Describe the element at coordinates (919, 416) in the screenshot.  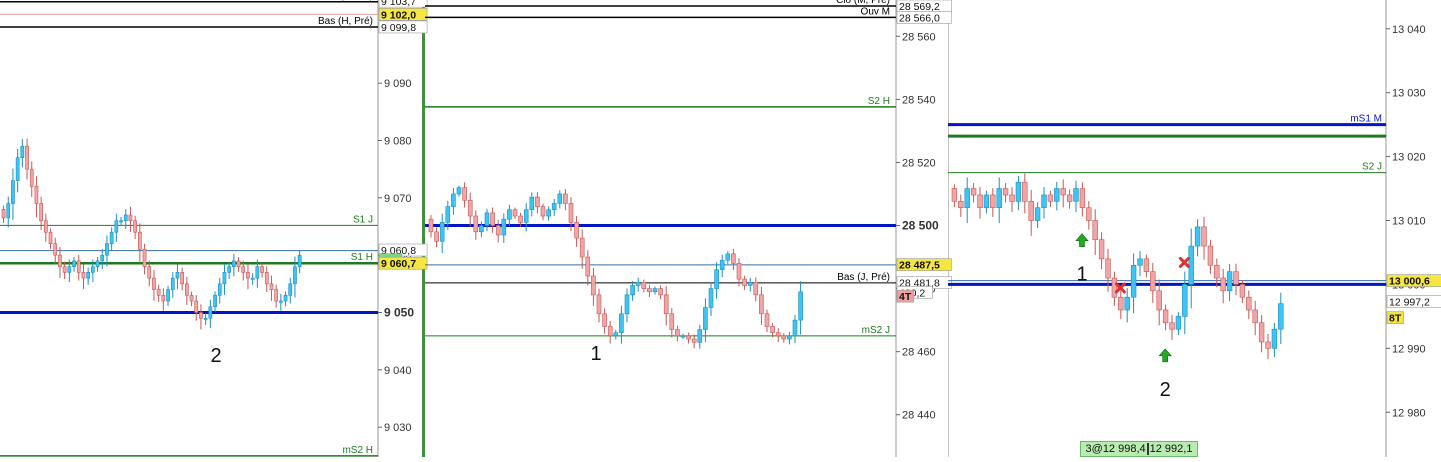
I see `tick-label: 28 440` at that location.